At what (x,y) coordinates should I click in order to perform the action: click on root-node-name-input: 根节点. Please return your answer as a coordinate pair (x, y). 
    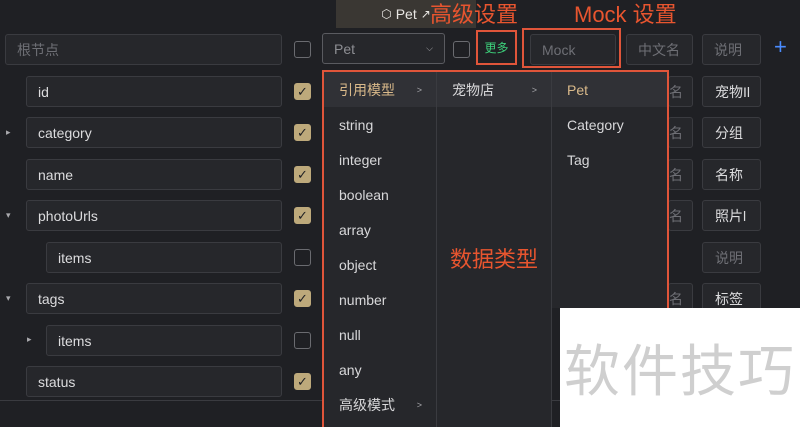
    Looking at the image, I should click on (143, 49).